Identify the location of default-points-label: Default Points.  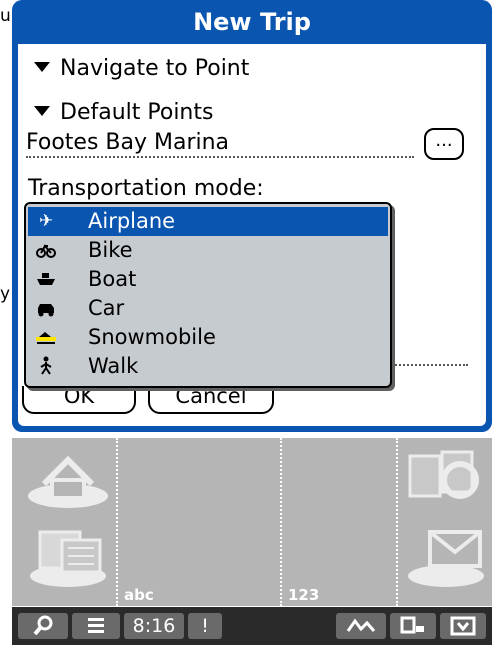
(137, 112).